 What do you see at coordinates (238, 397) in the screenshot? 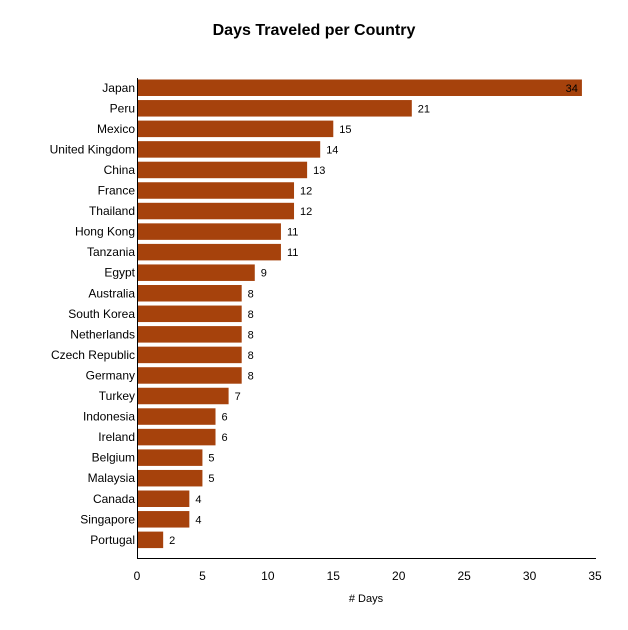
I see `data-label: 7` at bounding box center [238, 397].